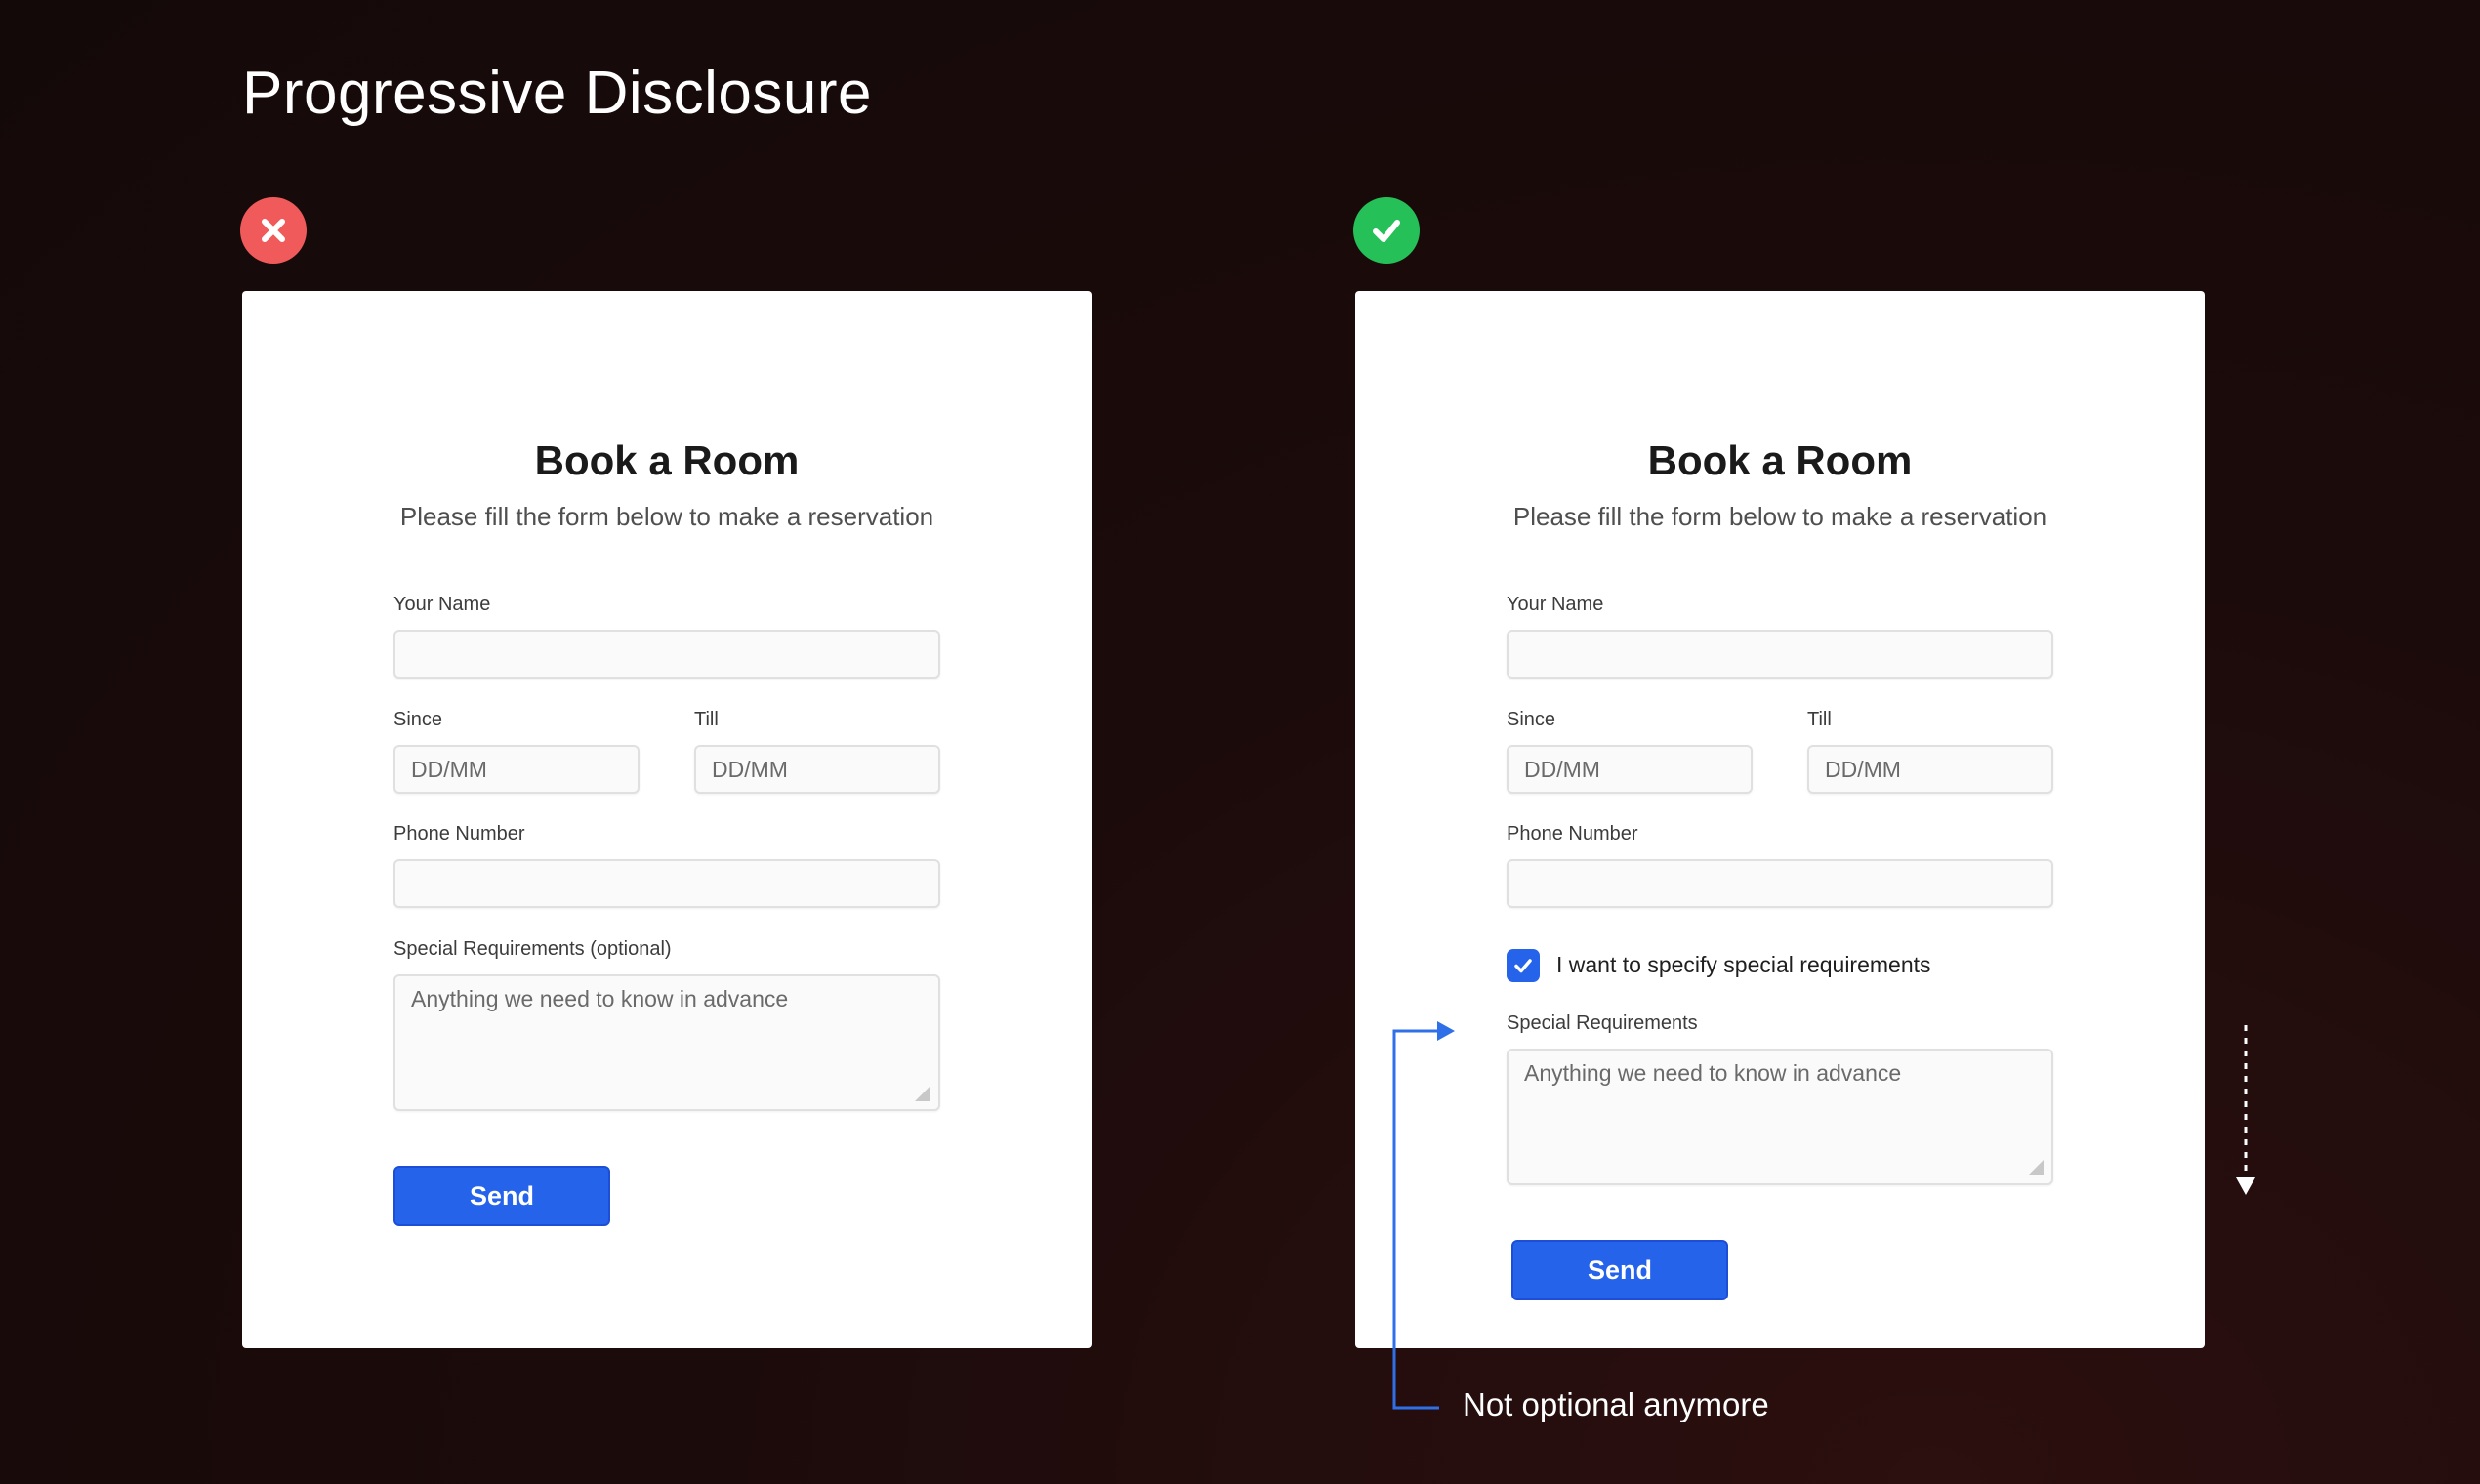 Image resolution: width=2480 pixels, height=1484 pixels. Describe the element at coordinates (1823, 1215) in the screenshot. I see `annotation-overlay` at that location.